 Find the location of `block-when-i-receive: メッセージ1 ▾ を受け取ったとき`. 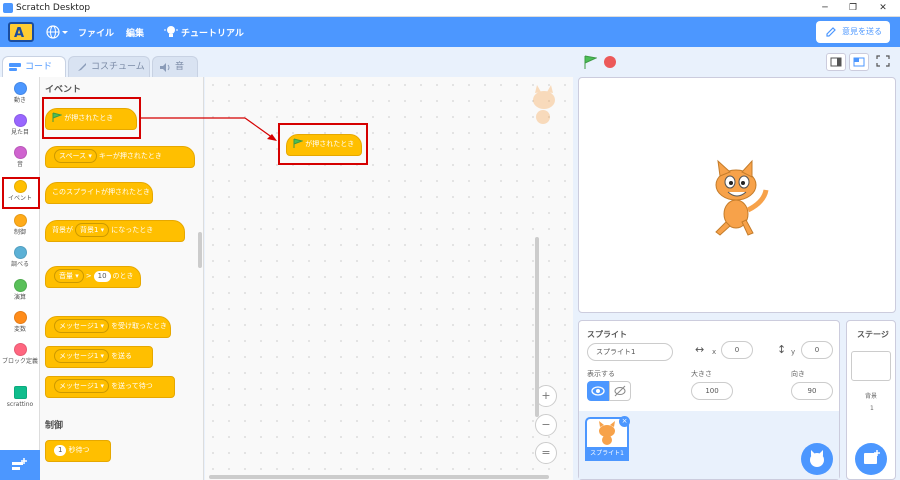

block-when-i-receive: メッセージ1 ▾ を受け取ったとき is located at coordinates (108, 327).